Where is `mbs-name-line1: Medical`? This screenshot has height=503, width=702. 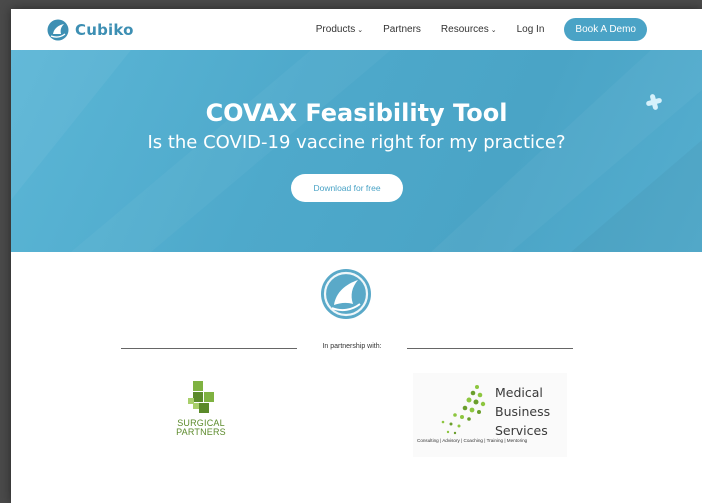 mbs-name-line1: Medical is located at coordinates (519, 392).